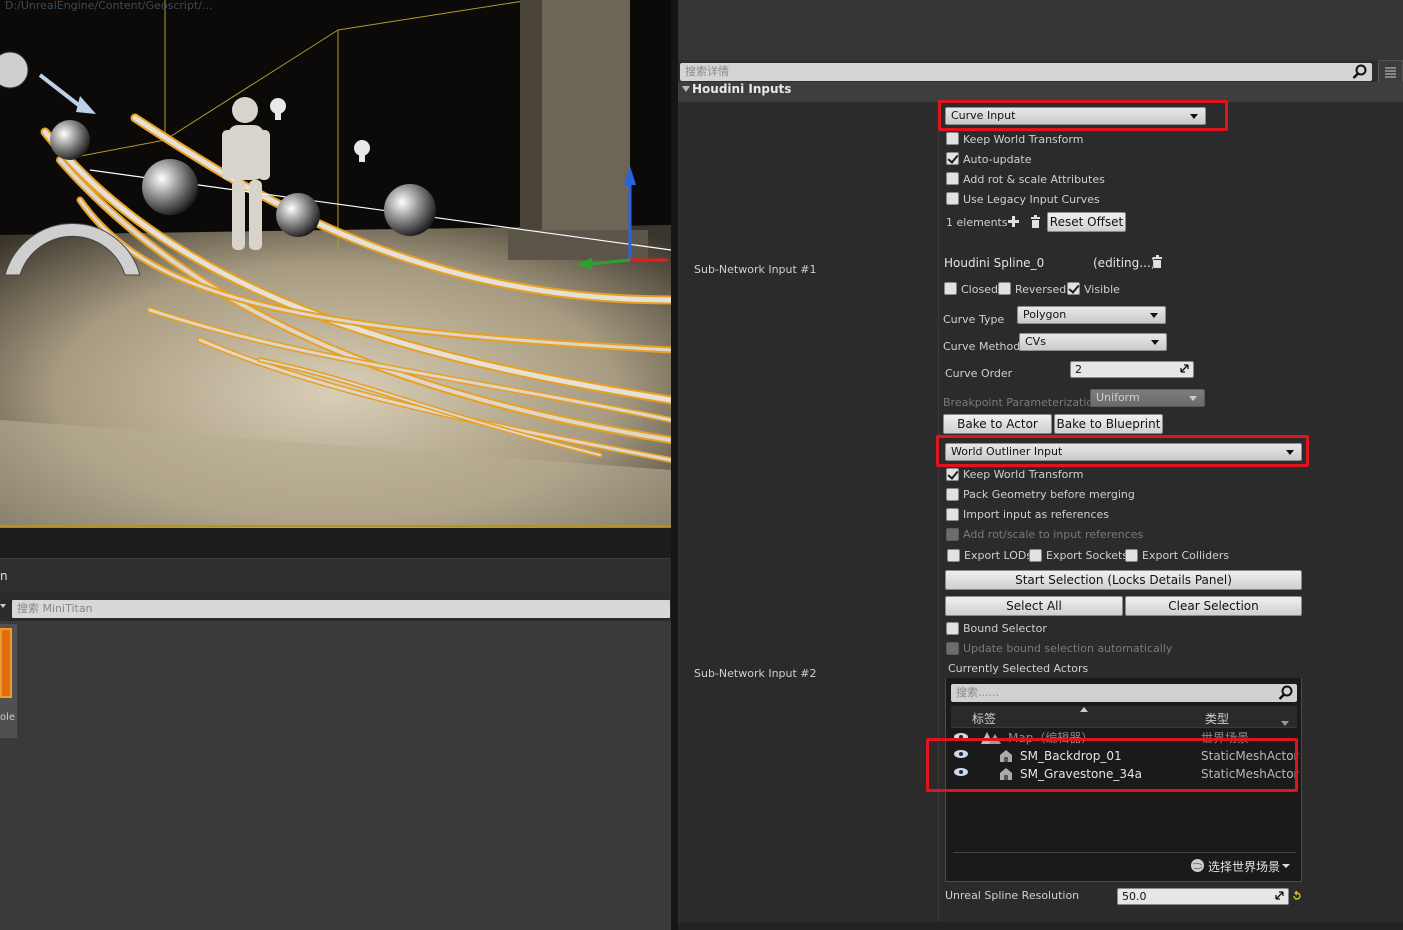  Describe the element at coordinates (1112, 765) in the screenshot. I see `highlight-box-selected-actors` at that location.